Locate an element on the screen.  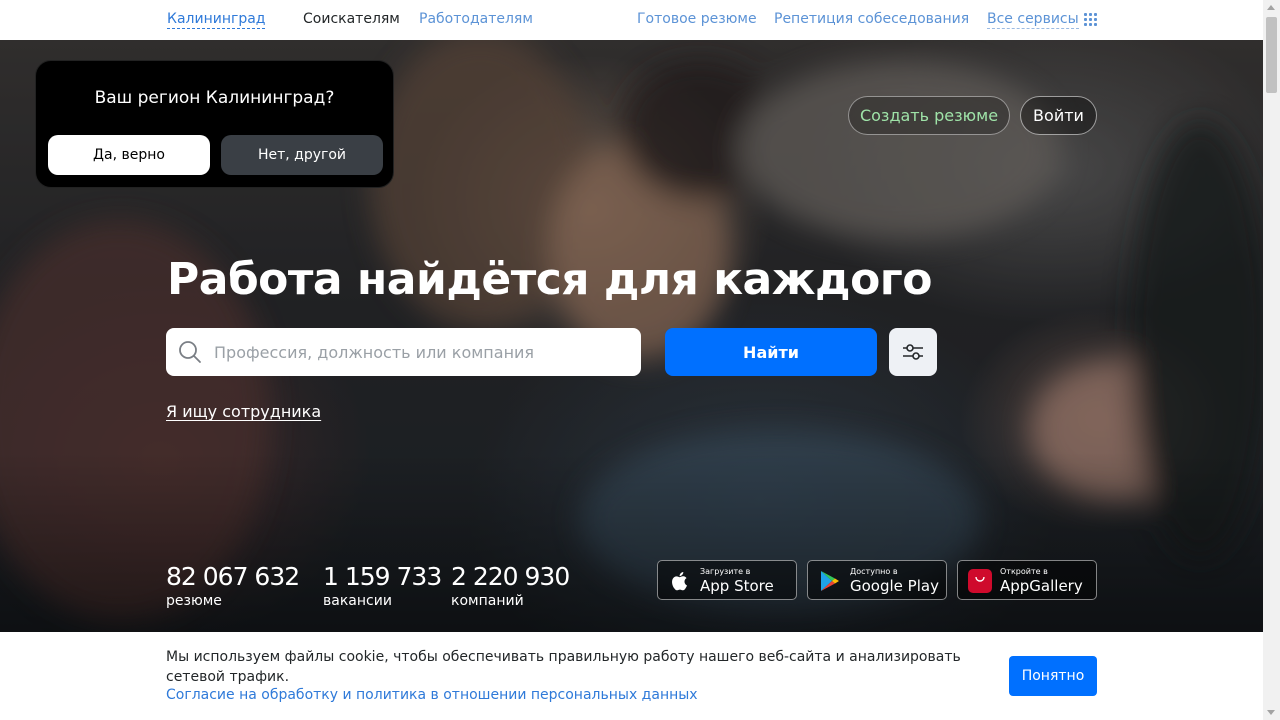
region-no-button: Нет, другой is located at coordinates (302, 155).